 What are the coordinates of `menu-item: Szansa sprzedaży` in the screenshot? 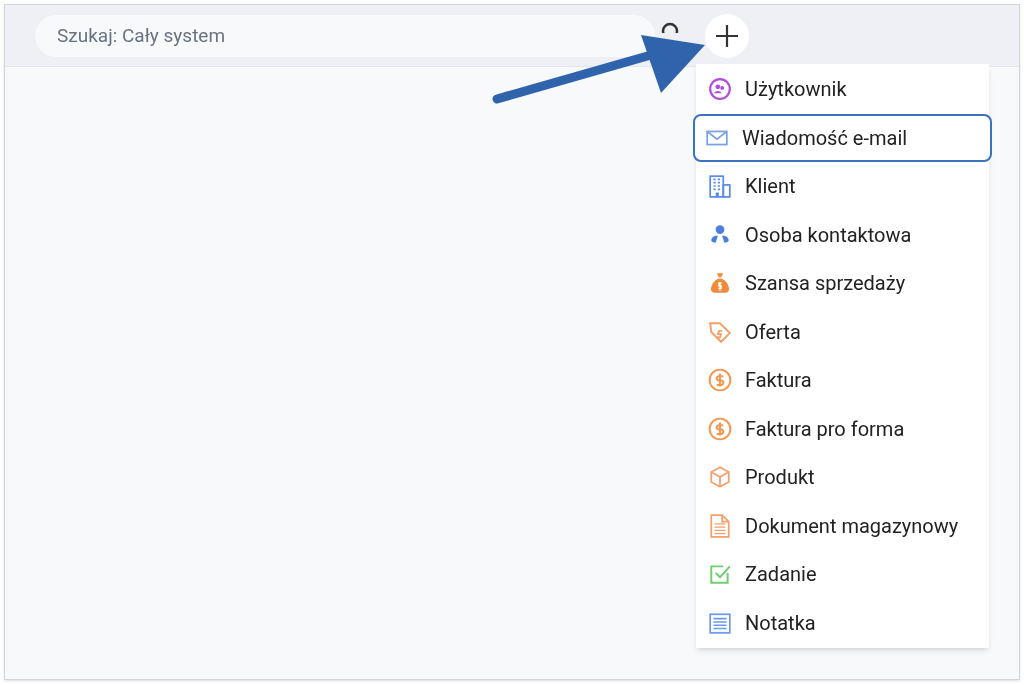 It's located at (842, 283).